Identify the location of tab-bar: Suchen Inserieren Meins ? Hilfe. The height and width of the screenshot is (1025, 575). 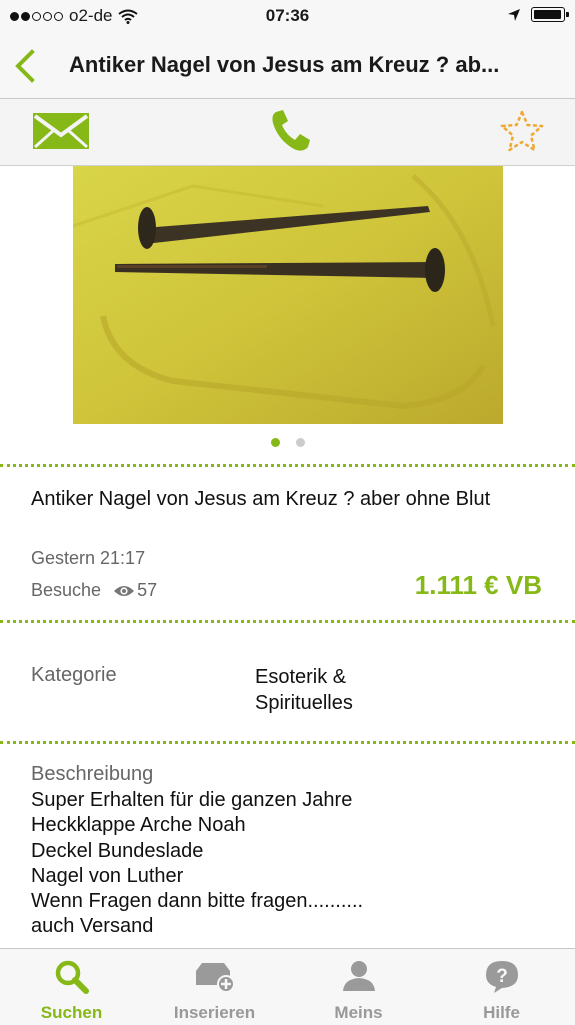
(287, 986).